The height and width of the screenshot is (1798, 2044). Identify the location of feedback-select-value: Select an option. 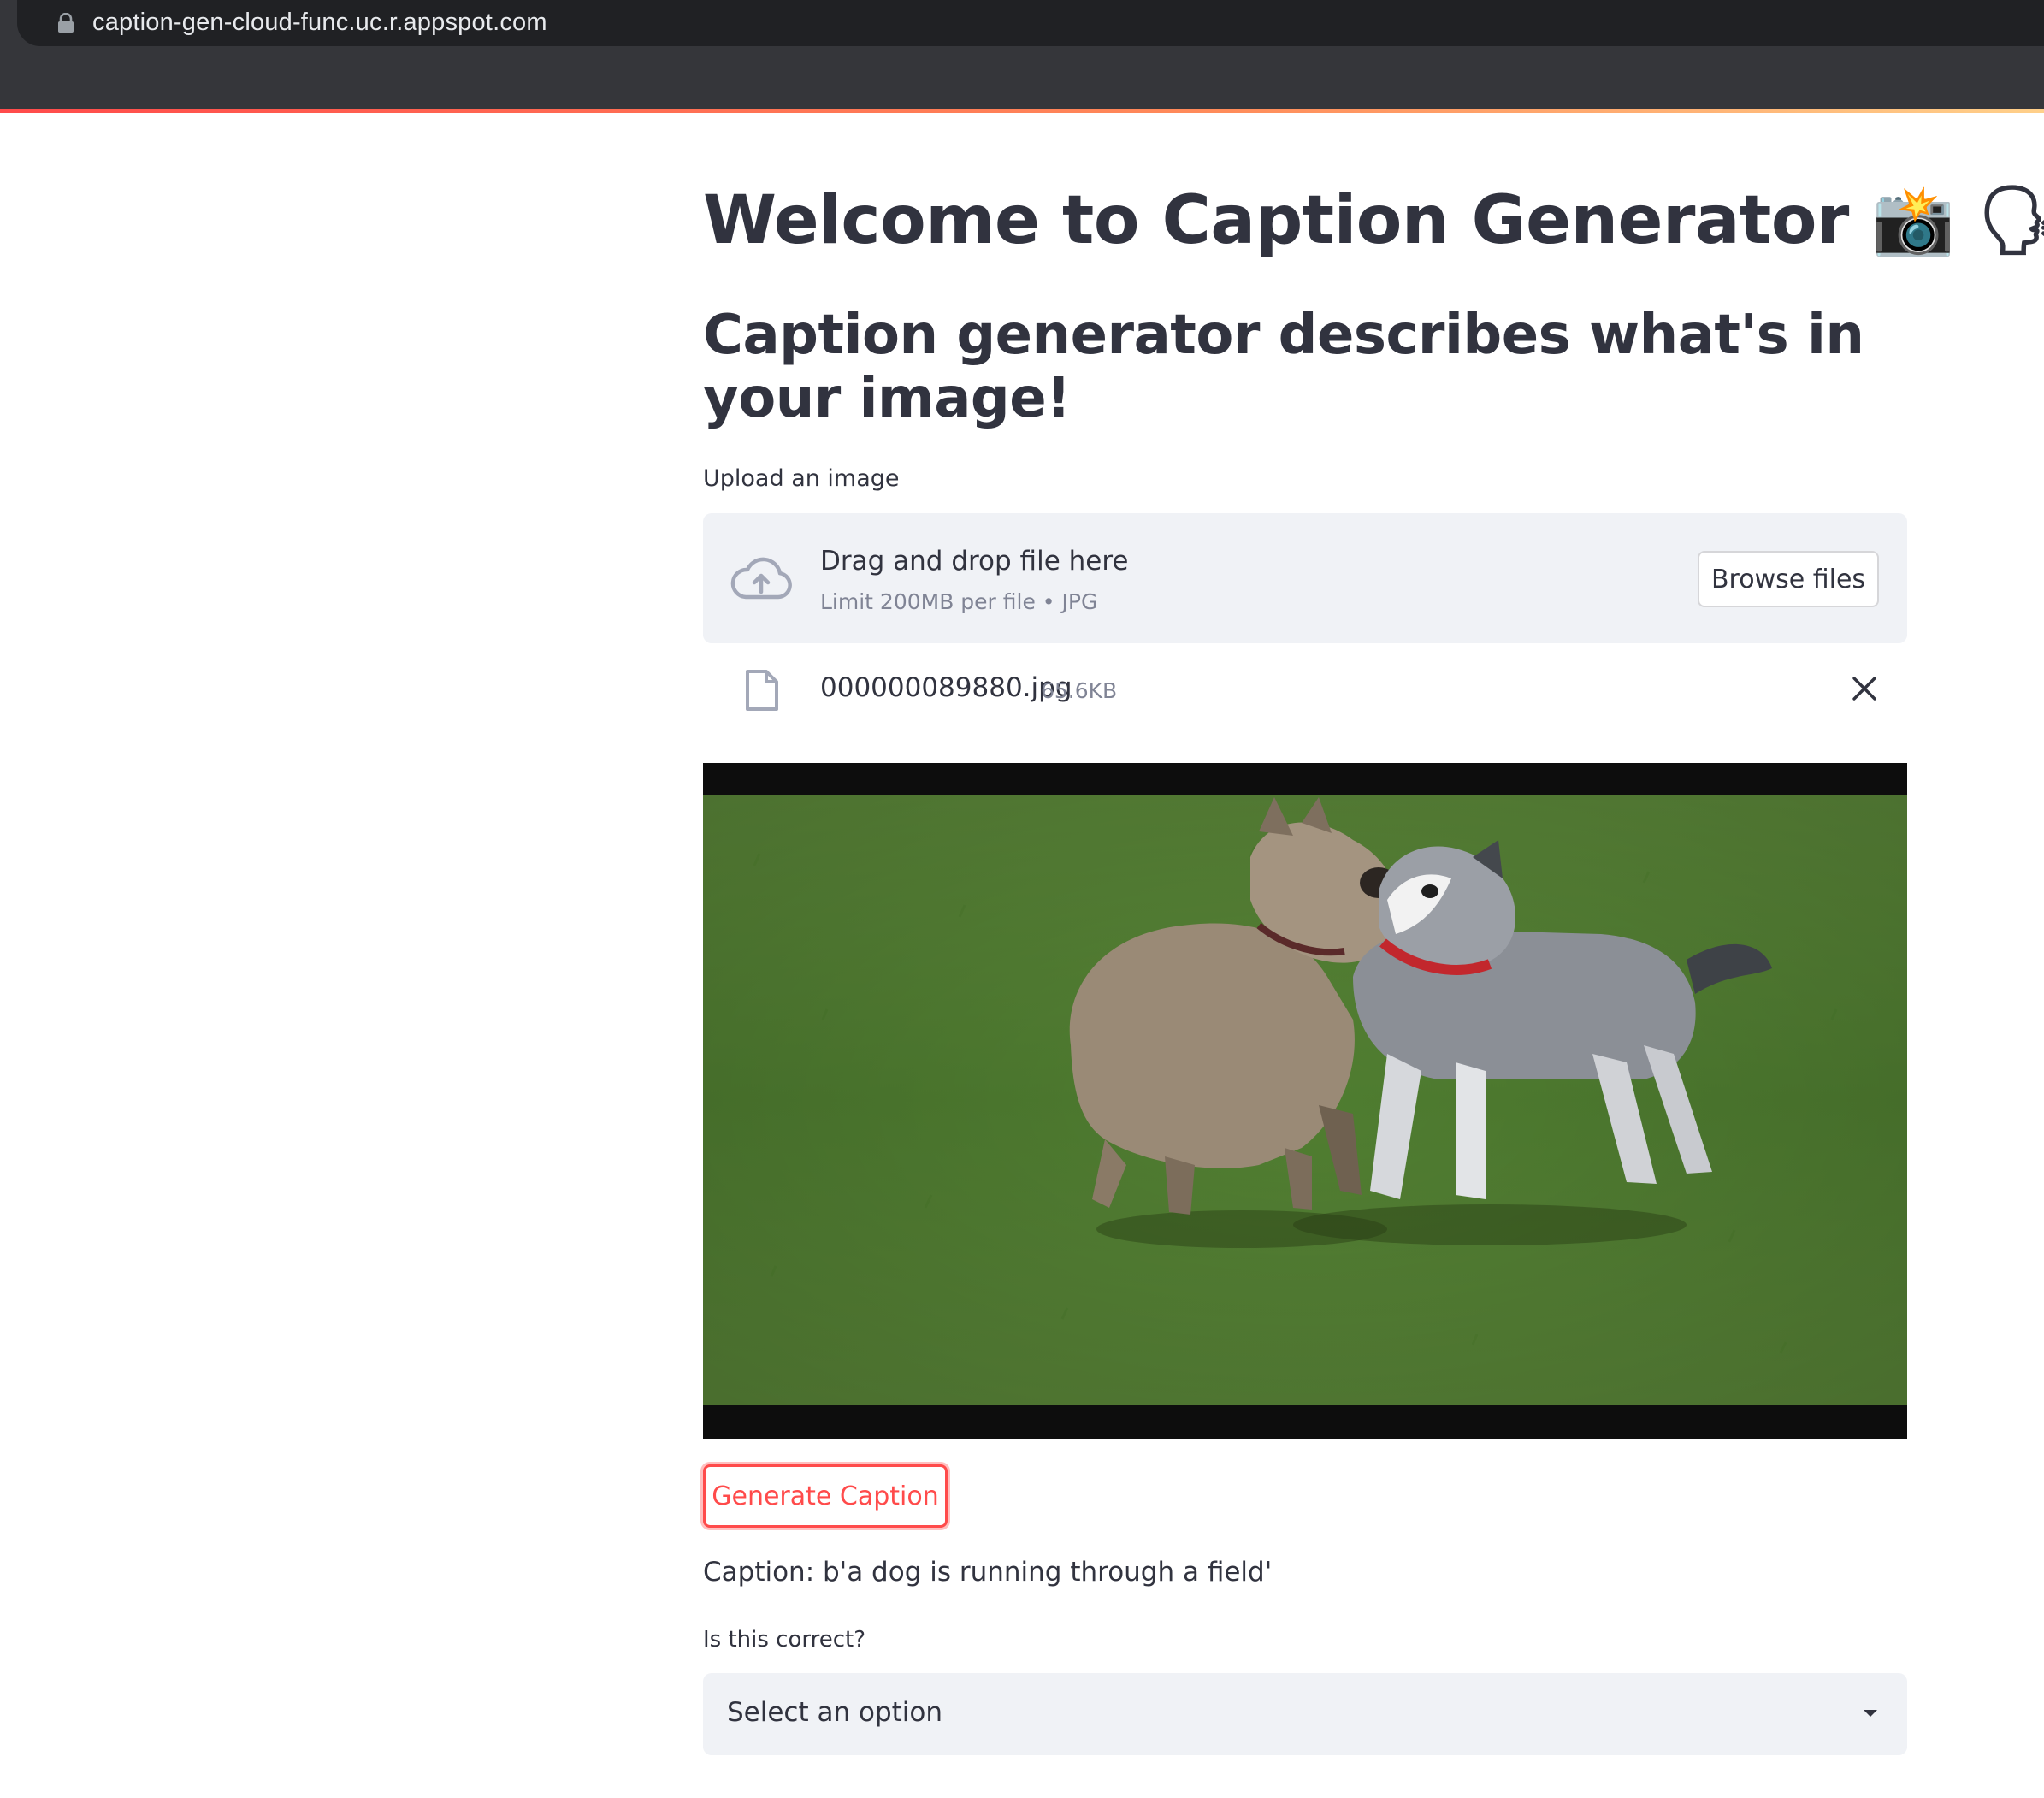
(835, 1713).